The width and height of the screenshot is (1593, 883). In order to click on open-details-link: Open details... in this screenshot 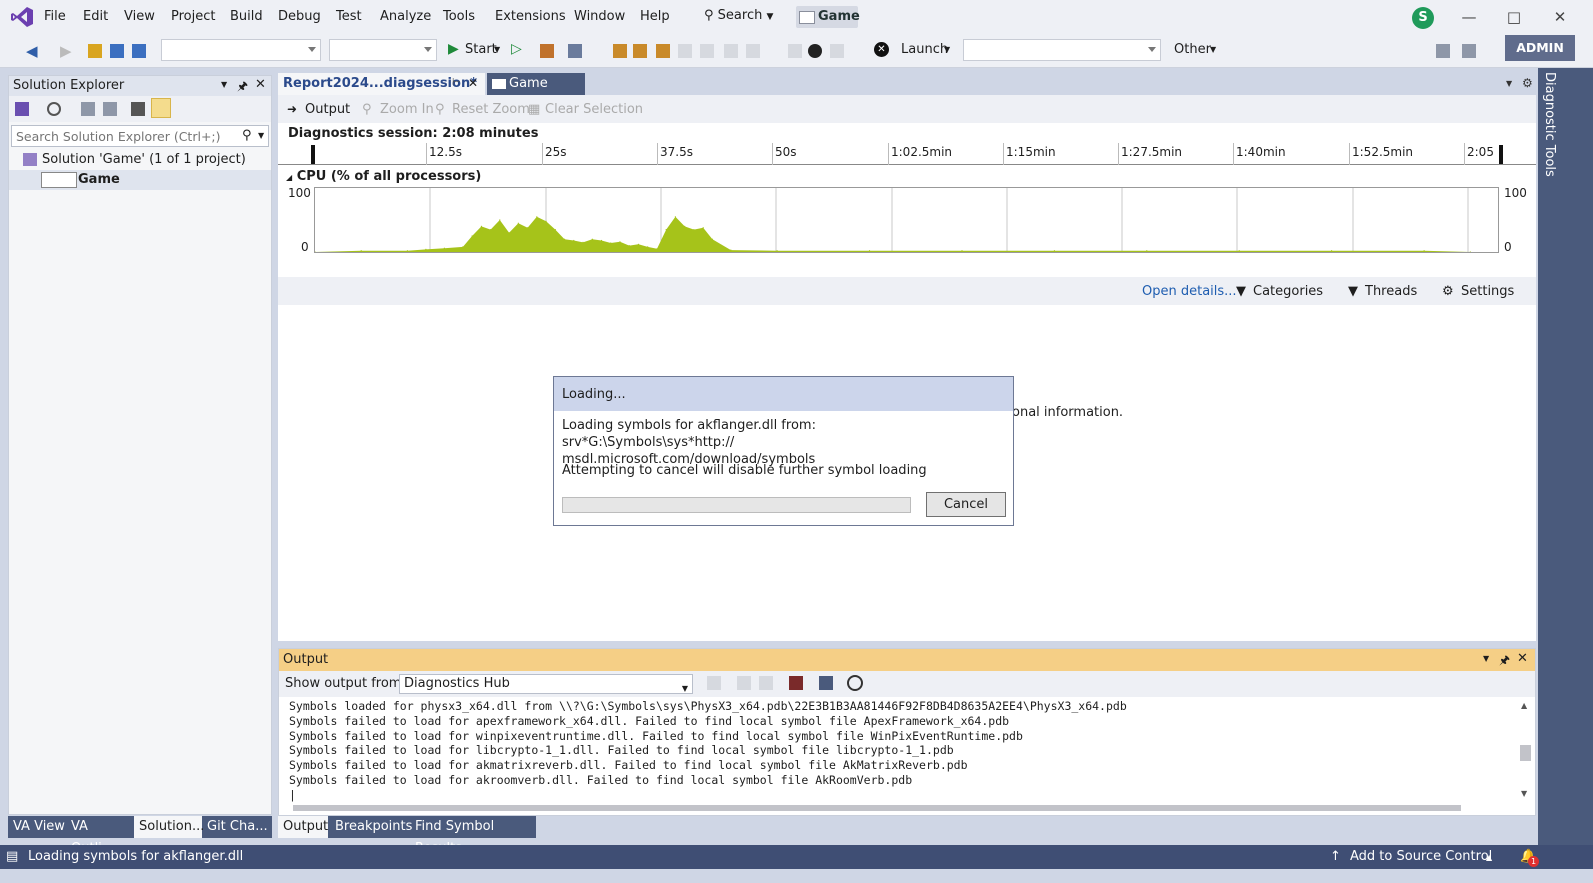, I will do `click(1189, 291)`.